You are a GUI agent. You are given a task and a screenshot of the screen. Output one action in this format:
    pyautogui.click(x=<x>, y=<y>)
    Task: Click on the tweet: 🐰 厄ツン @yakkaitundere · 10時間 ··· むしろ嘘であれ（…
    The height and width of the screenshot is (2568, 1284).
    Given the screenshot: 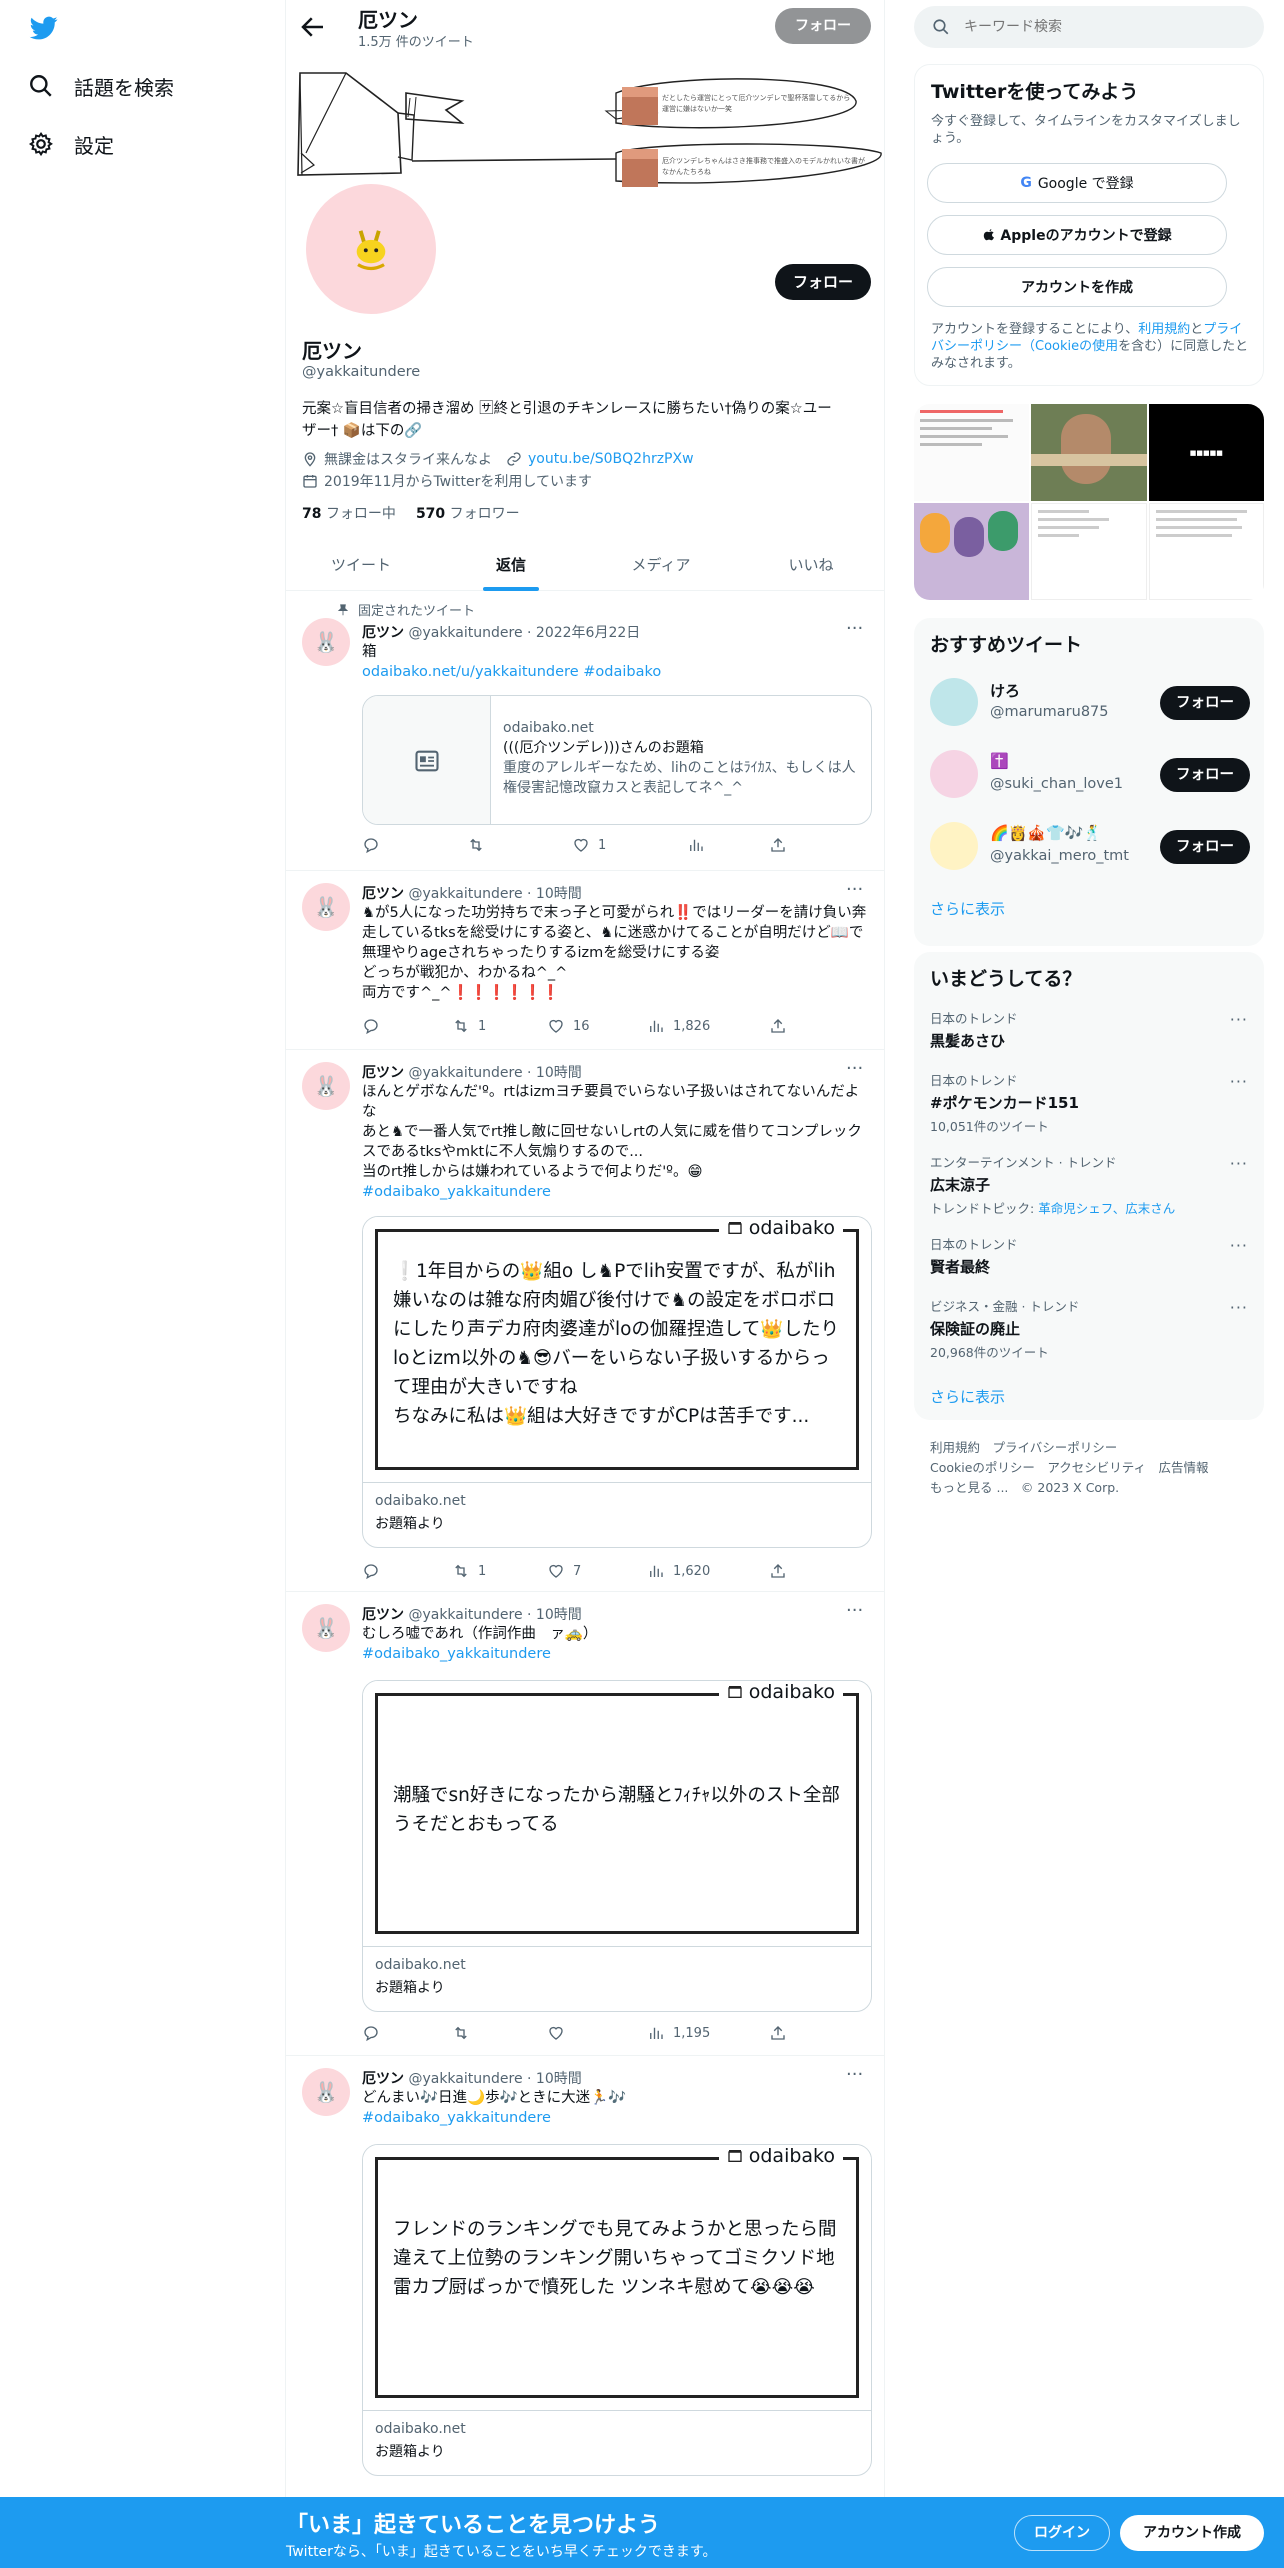 What is the action you would take?
    pyautogui.click(x=585, y=1824)
    